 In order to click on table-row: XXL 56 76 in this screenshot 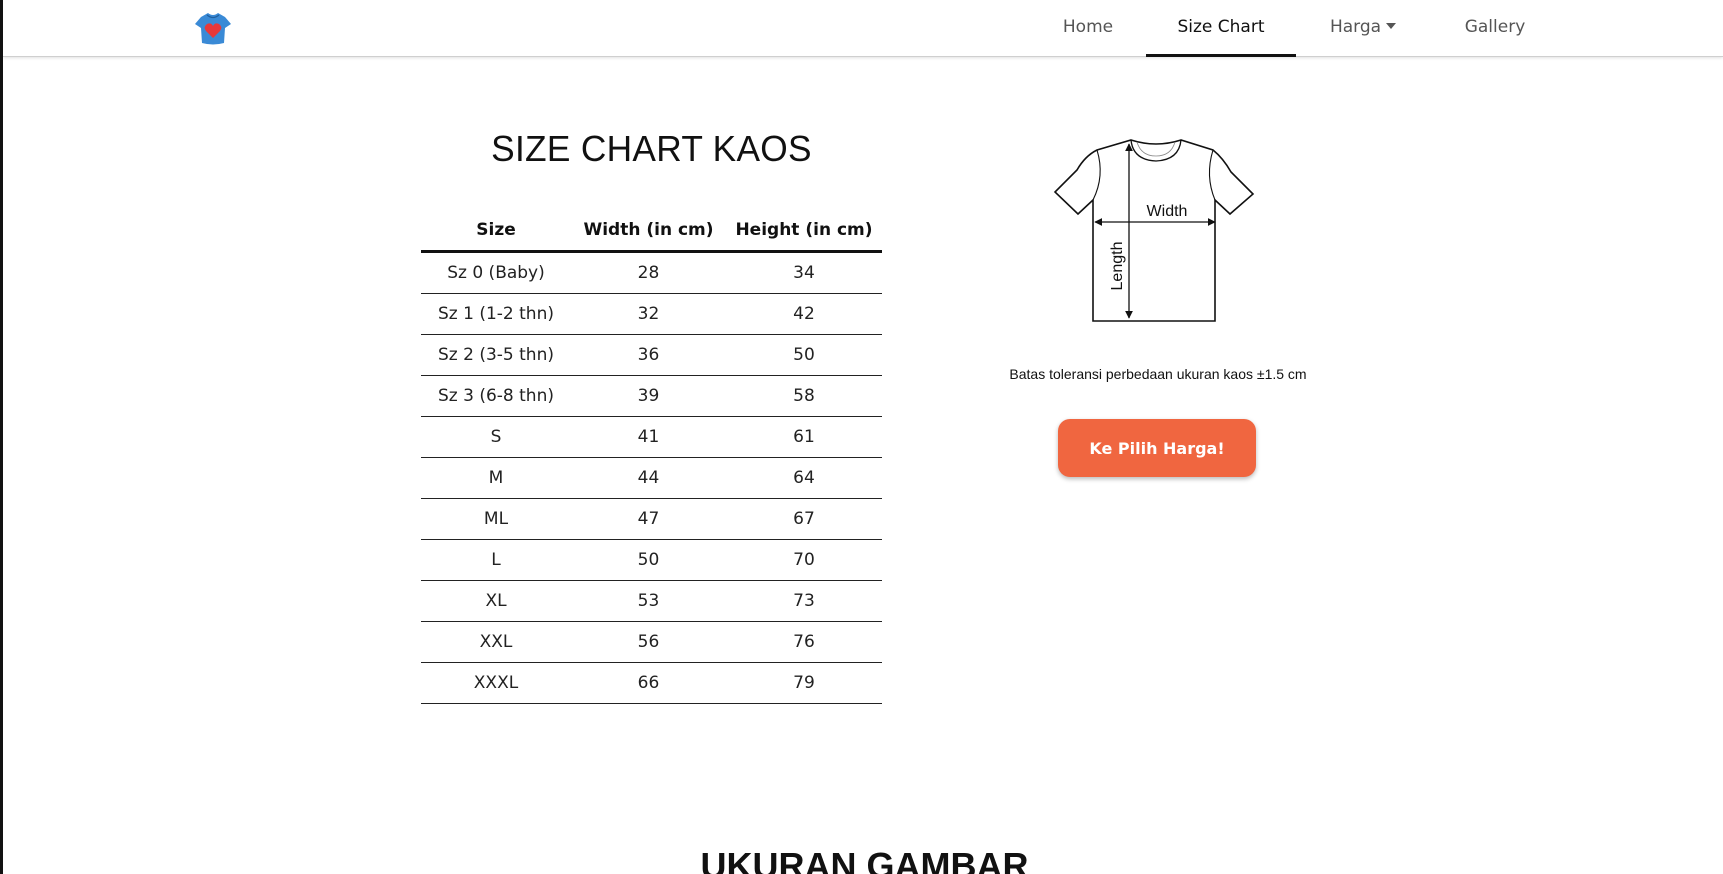, I will do `click(651, 642)`.